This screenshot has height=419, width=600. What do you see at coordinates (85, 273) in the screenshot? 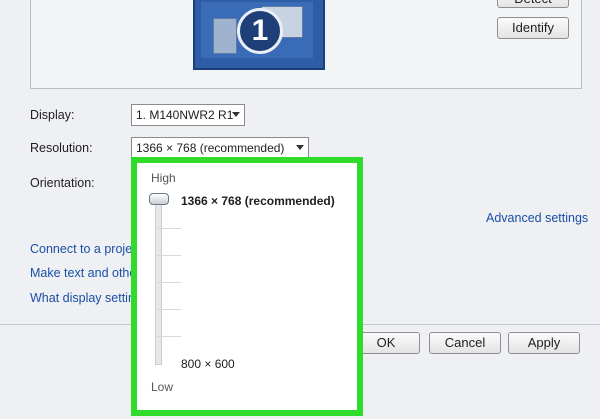
I see `text-size-link: Make text and other` at bounding box center [85, 273].